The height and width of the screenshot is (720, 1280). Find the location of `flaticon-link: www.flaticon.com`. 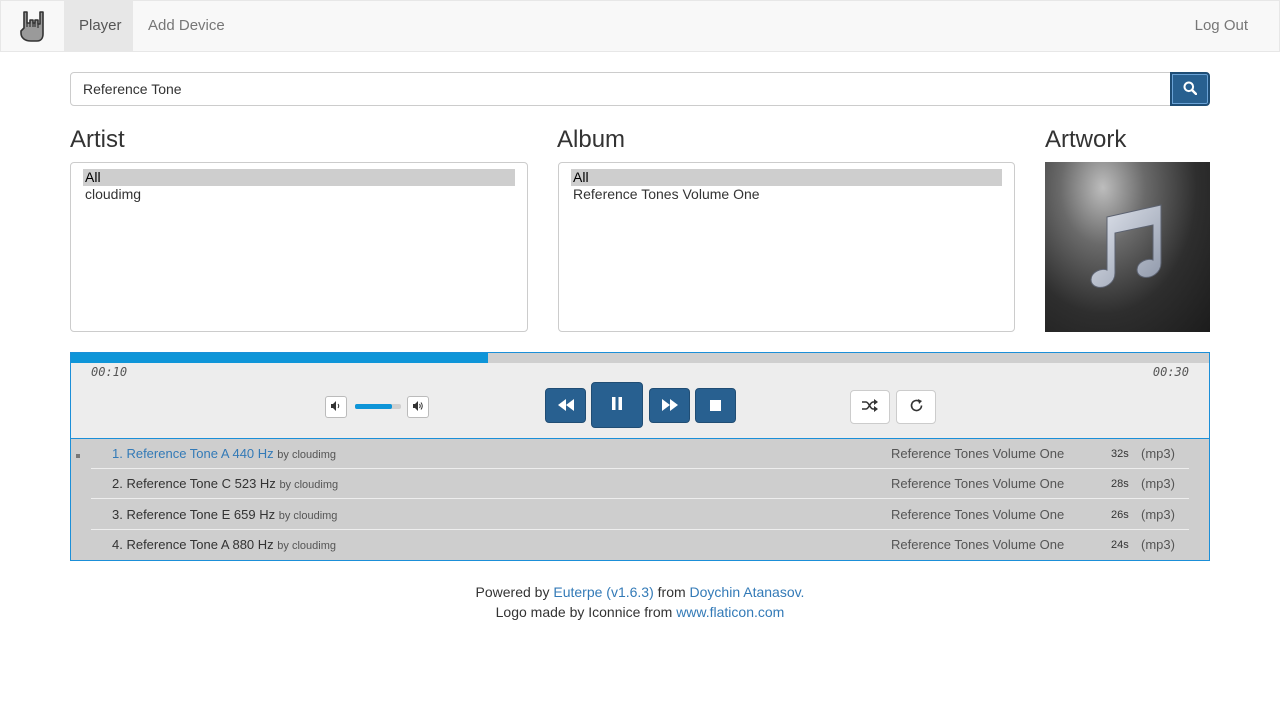

flaticon-link: www.flaticon.com is located at coordinates (730, 612).